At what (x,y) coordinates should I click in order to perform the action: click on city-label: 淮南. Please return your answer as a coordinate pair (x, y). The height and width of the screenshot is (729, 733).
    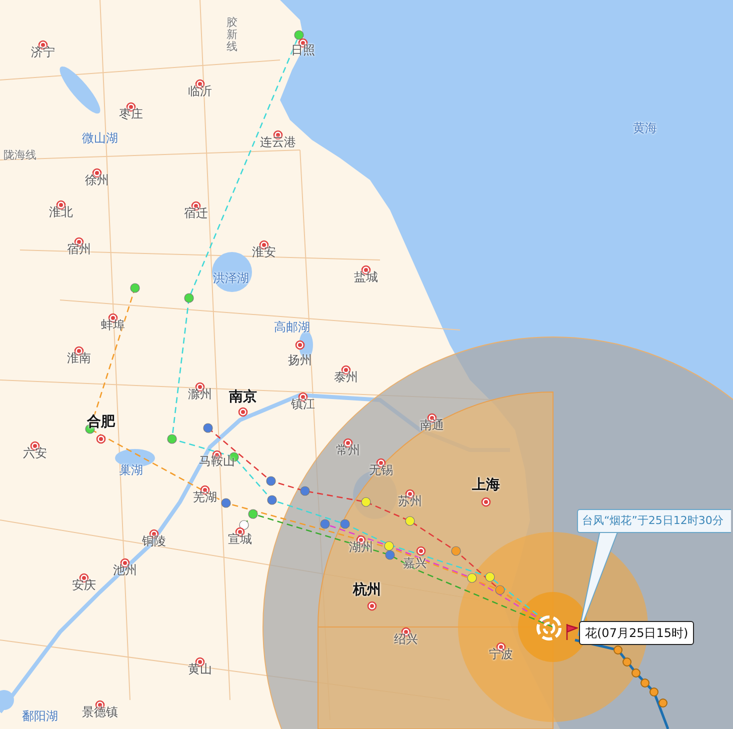
    Looking at the image, I should click on (79, 358).